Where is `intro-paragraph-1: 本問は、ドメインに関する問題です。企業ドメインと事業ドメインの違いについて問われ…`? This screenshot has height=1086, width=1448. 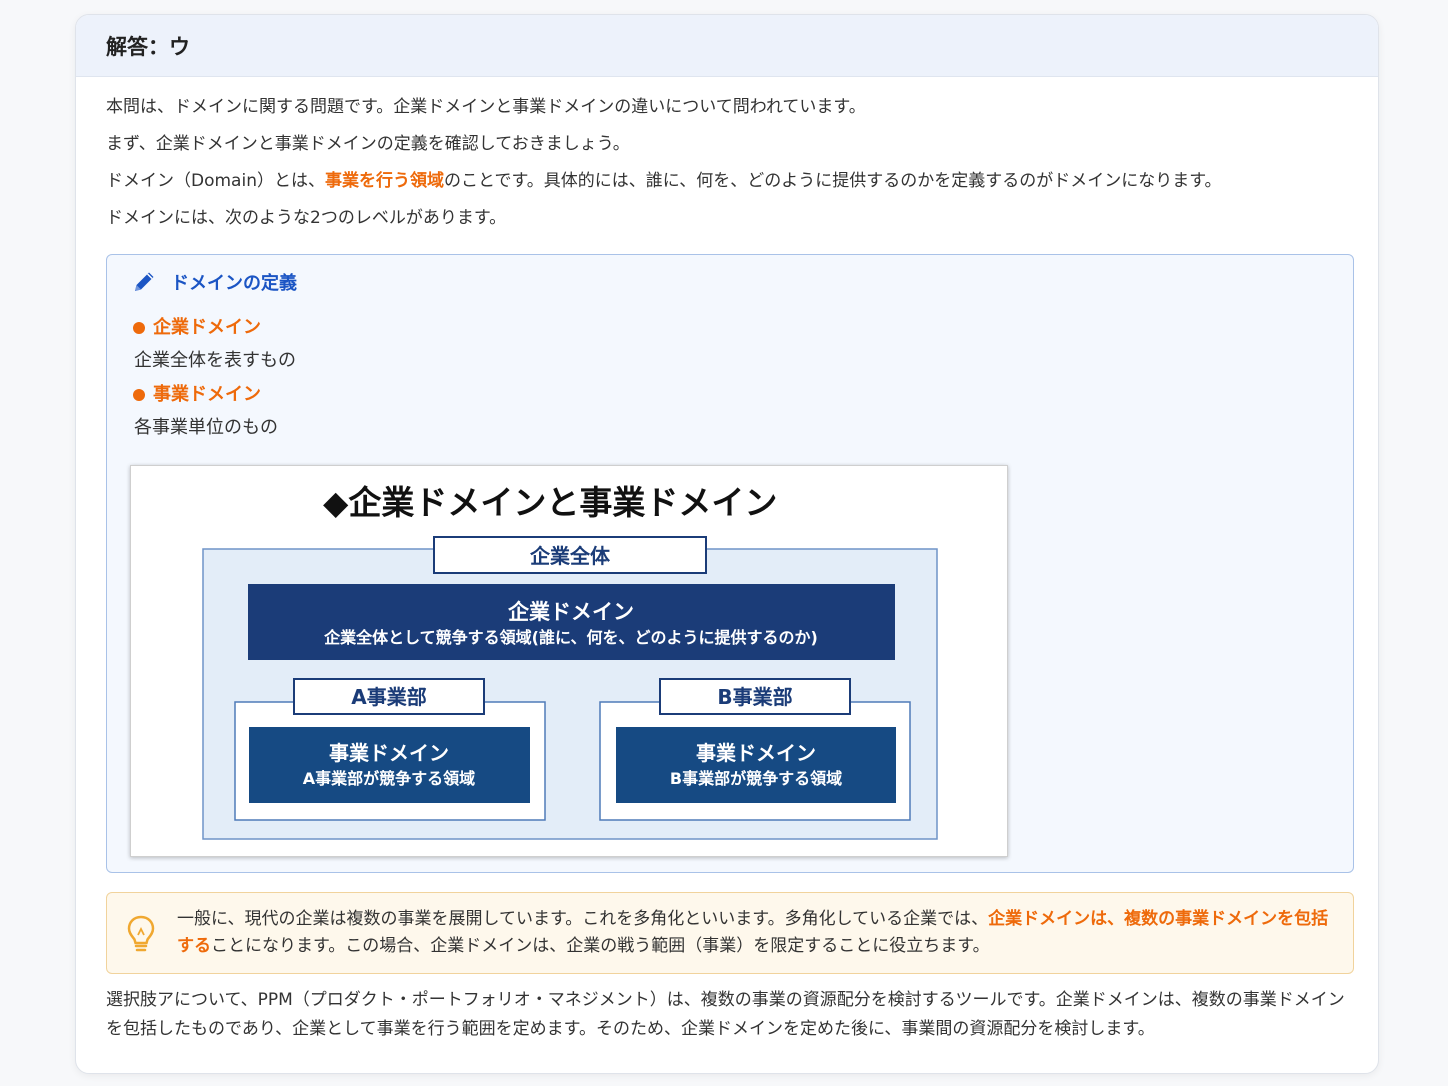
intro-paragraph-1: 本問は、ドメインに関する問題です。企業ドメインと事業ドメインの違いについて問われ… is located at coordinates (486, 107).